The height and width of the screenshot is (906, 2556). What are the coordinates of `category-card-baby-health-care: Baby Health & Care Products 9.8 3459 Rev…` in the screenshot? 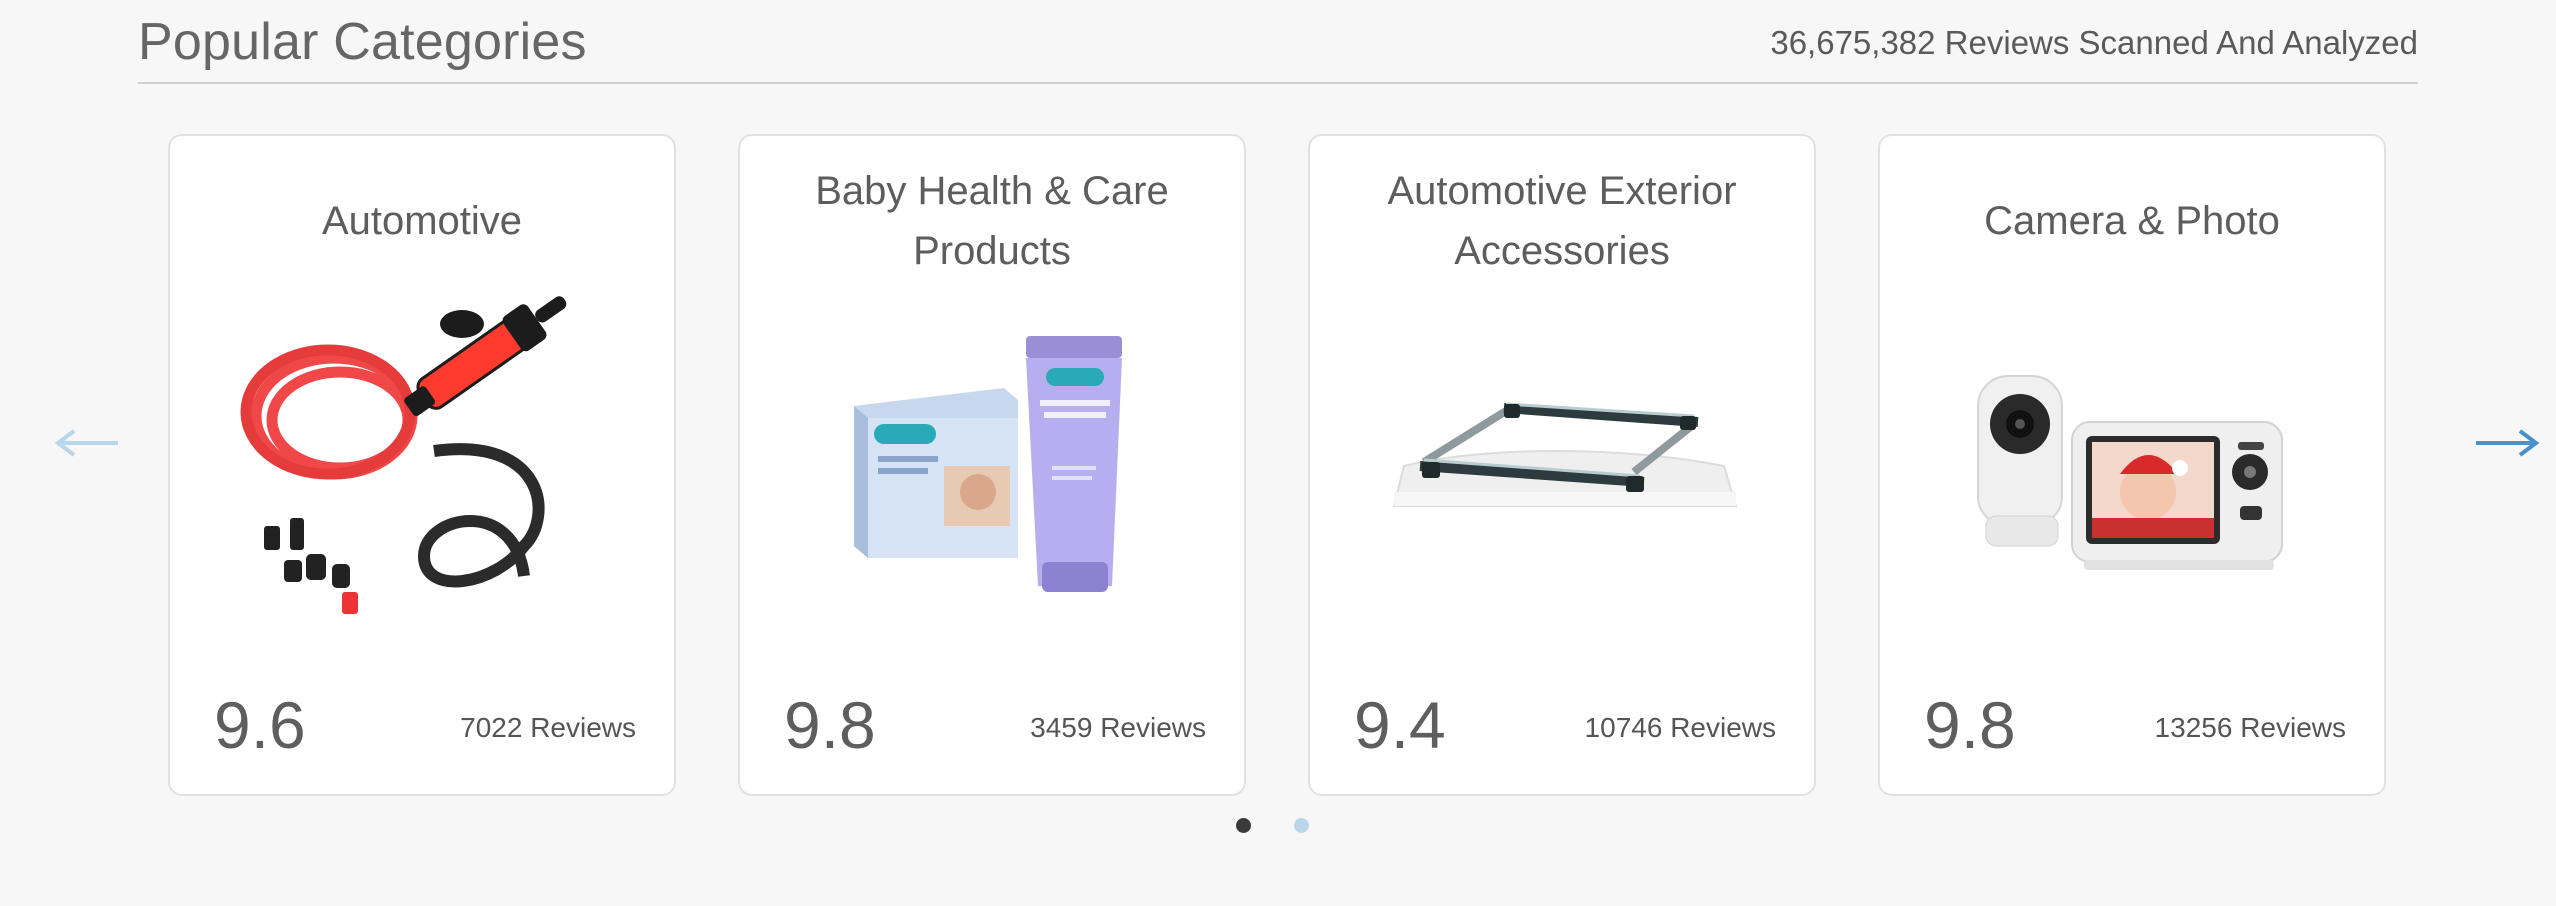 It's located at (992, 465).